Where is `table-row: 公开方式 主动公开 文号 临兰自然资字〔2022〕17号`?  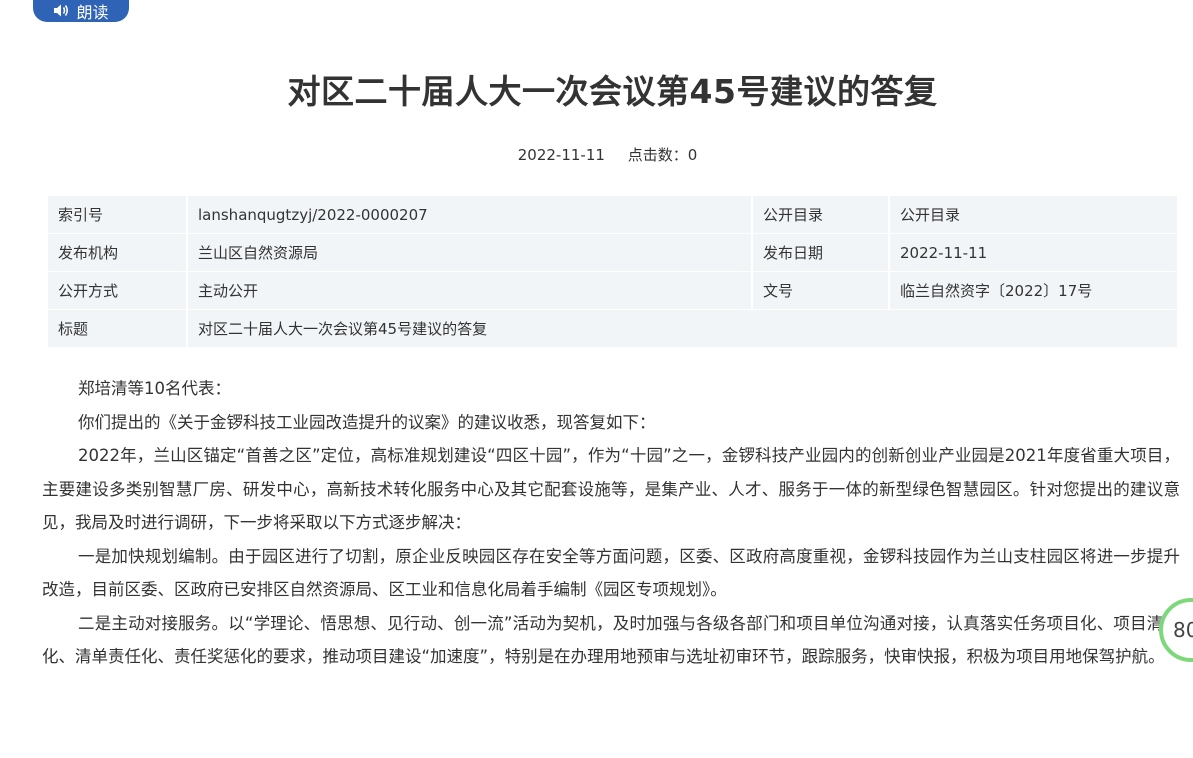 table-row: 公开方式 主动公开 文号 临兰自然资字〔2022〕17号 is located at coordinates (612, 291).